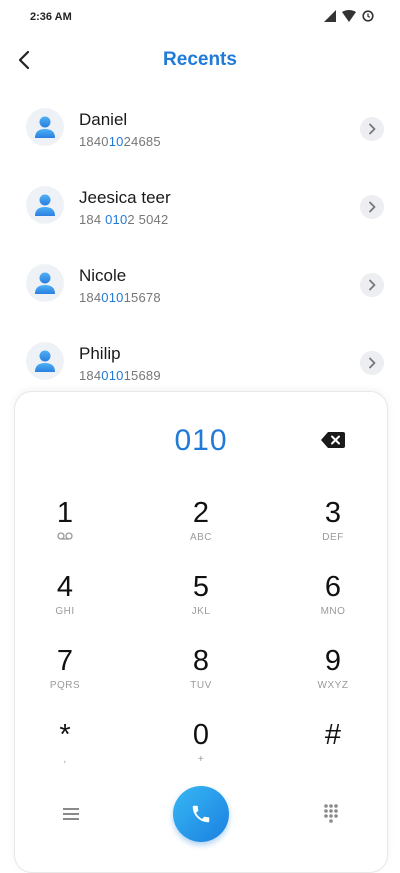 The height and width of the screenshot is (873, 400). I want to click on page-title: Recents, so click(200, 59).